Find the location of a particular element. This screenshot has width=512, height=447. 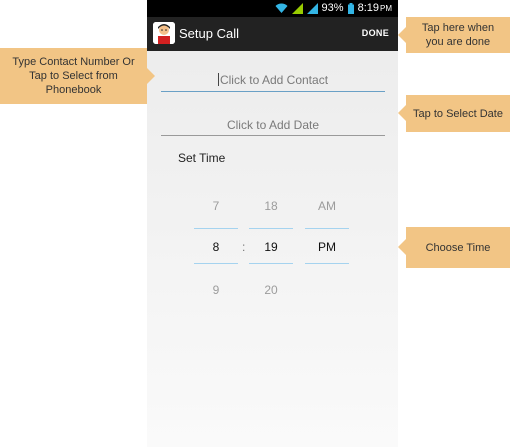

status-icons: 93% 8:19PM is located at coordinates (333, 8).